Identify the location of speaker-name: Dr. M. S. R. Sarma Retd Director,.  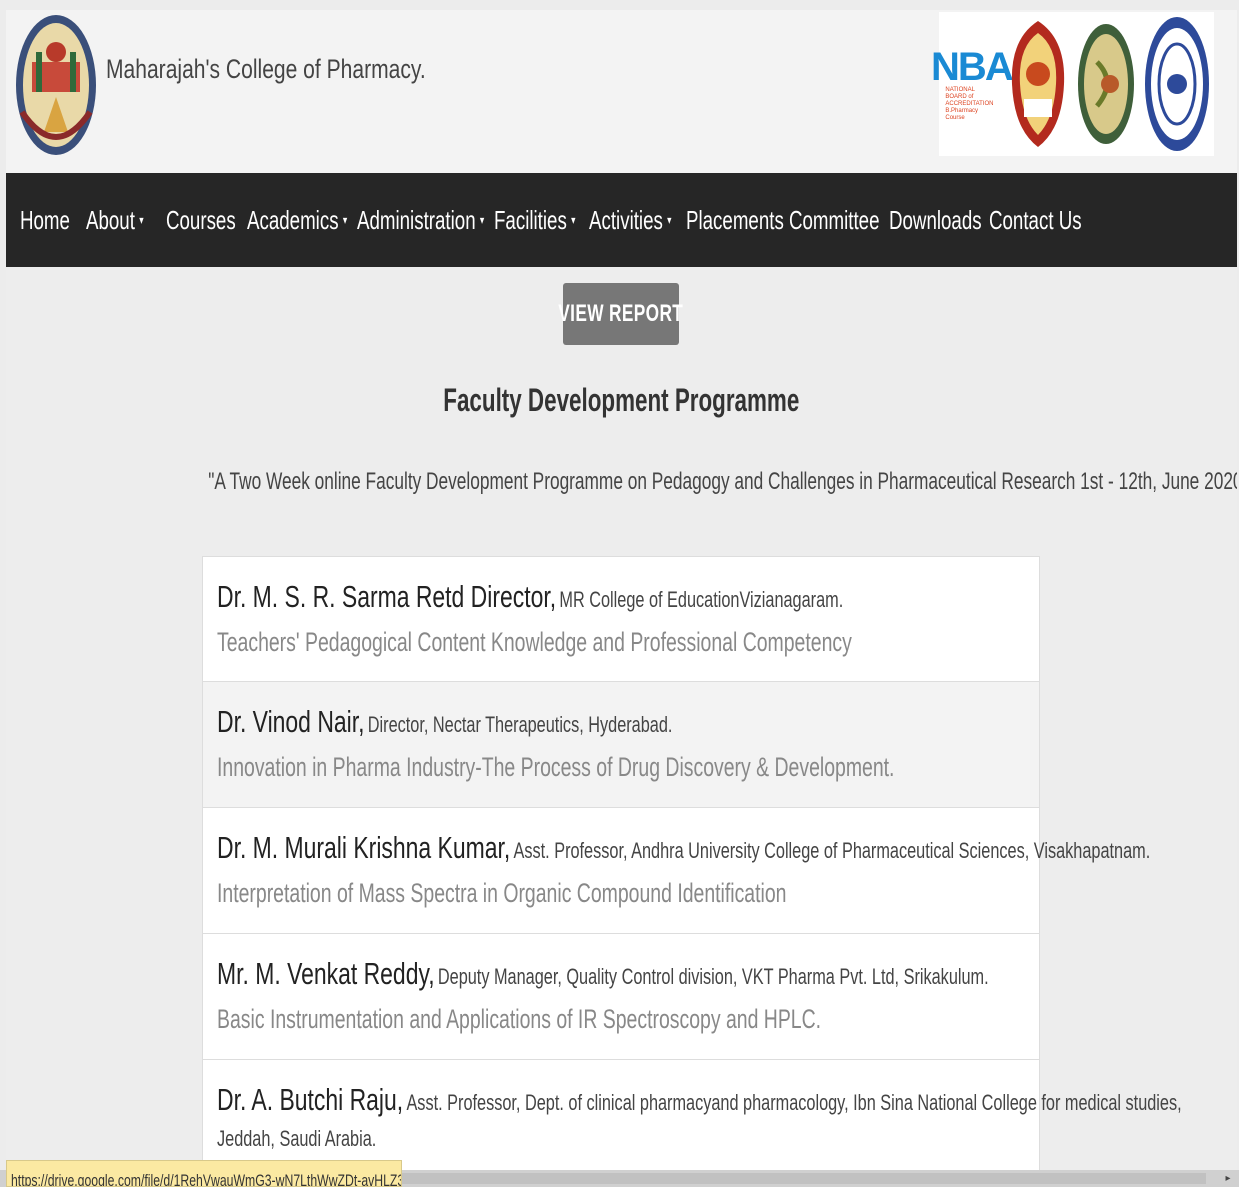
(387, 596).